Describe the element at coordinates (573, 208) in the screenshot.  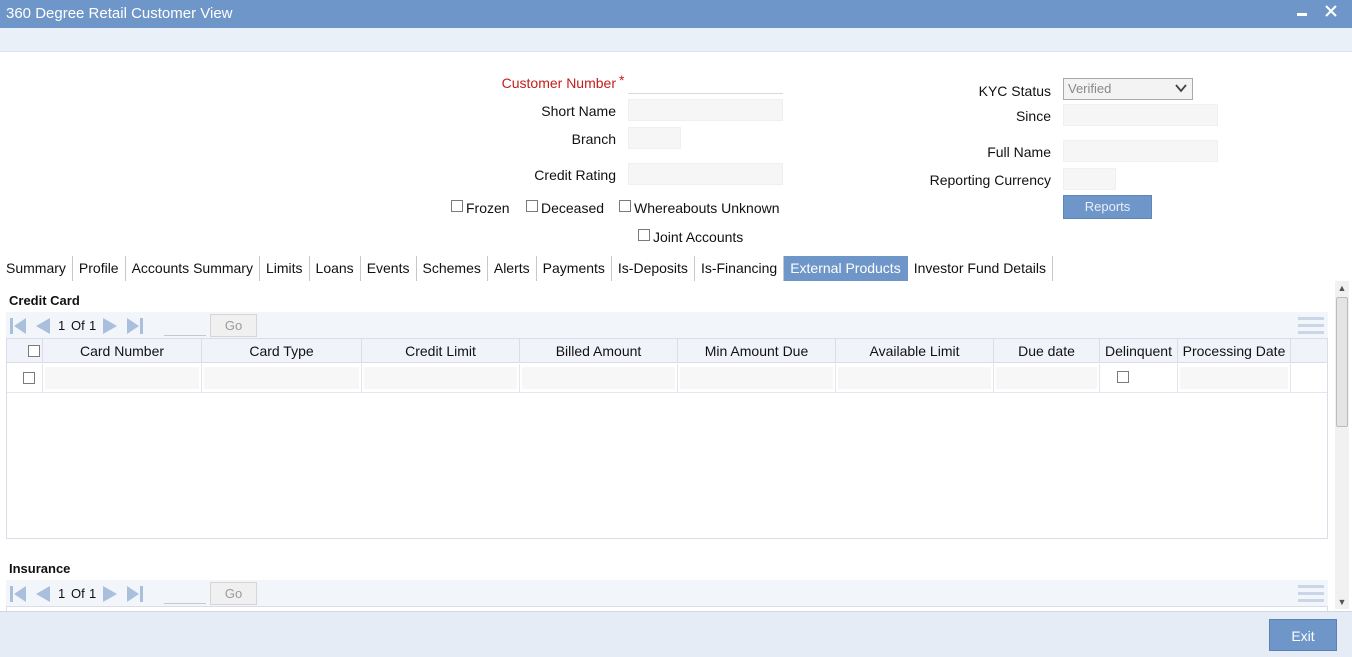
I see `deceased-label: Deceased` at that location.